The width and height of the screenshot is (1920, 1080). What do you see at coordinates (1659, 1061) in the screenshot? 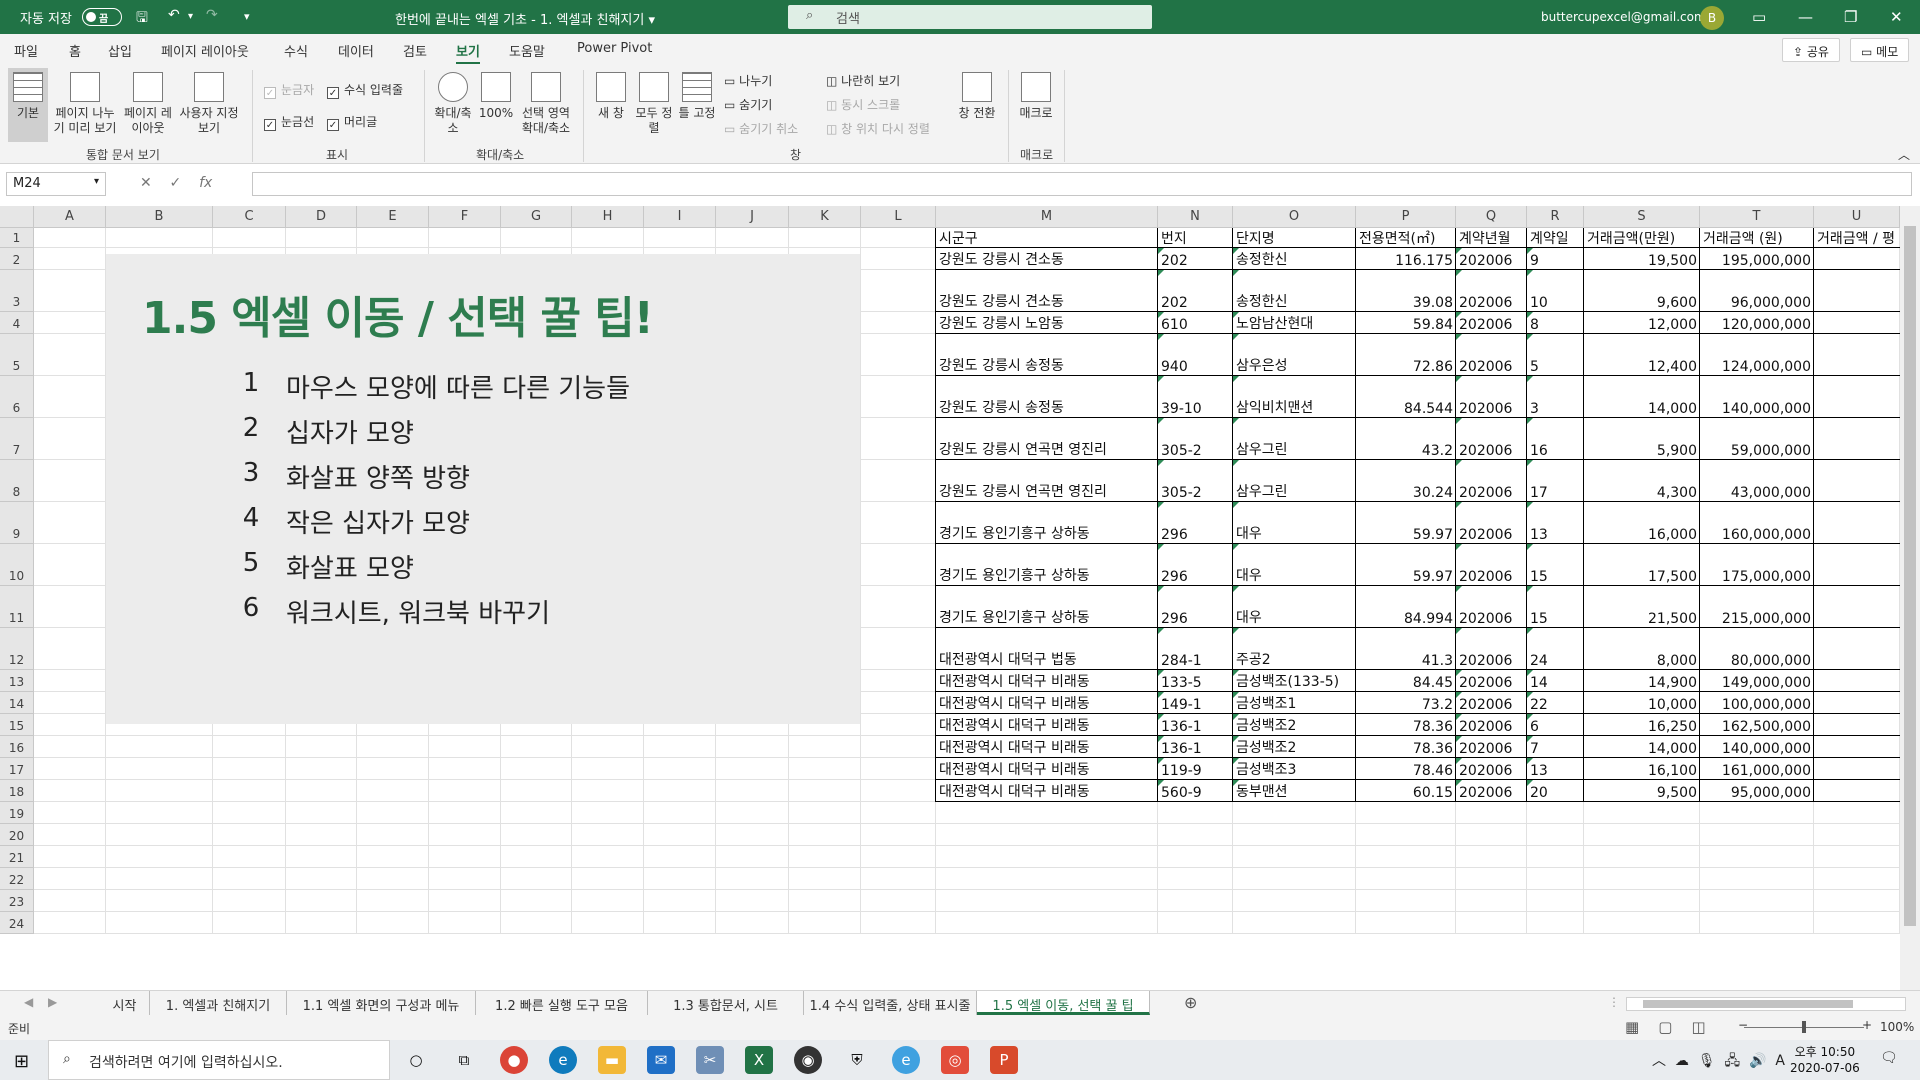
I see `tray-overflow-icon: ︿` at bounding box center [1659, 1061].